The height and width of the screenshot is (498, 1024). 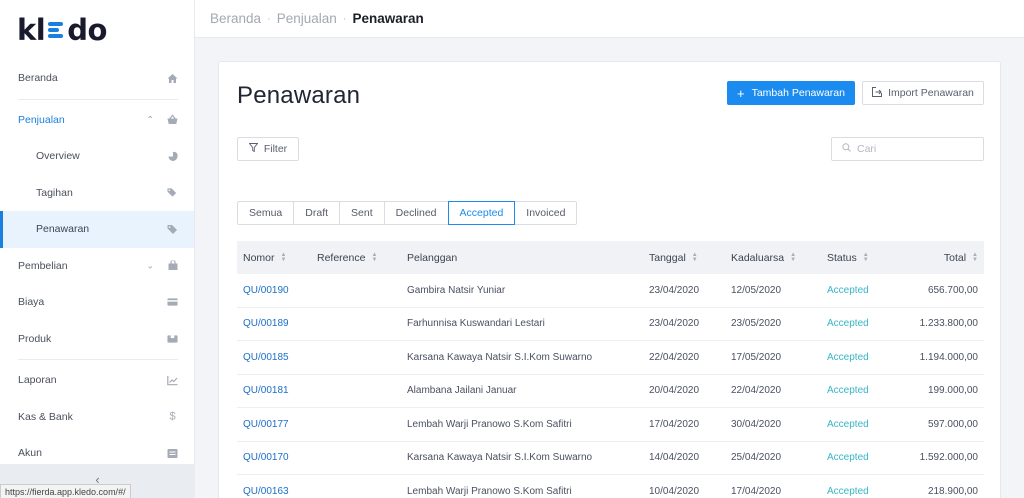 I want to click on tab-semua: Semua, so click(x=266, y=213).